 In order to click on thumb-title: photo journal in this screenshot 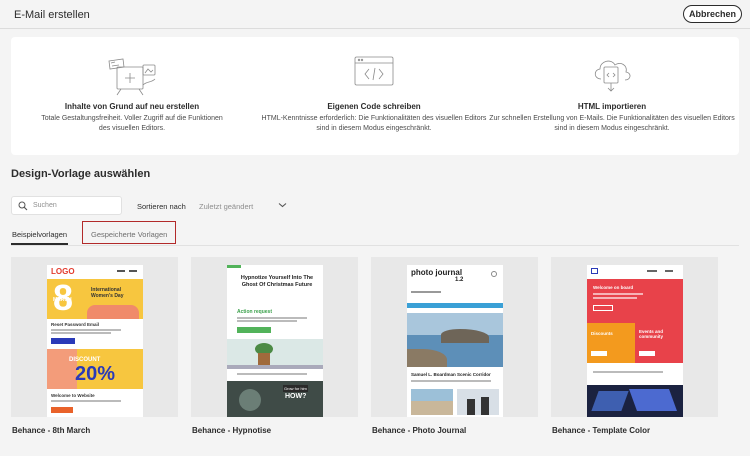, I will do `click(437, 272)`.